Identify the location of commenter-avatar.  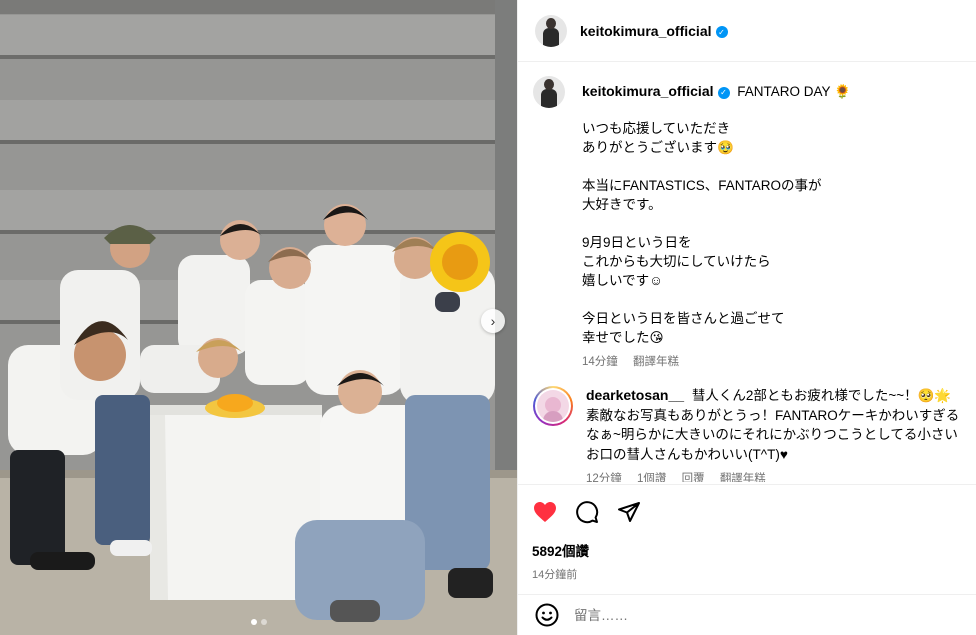
(553, 406).